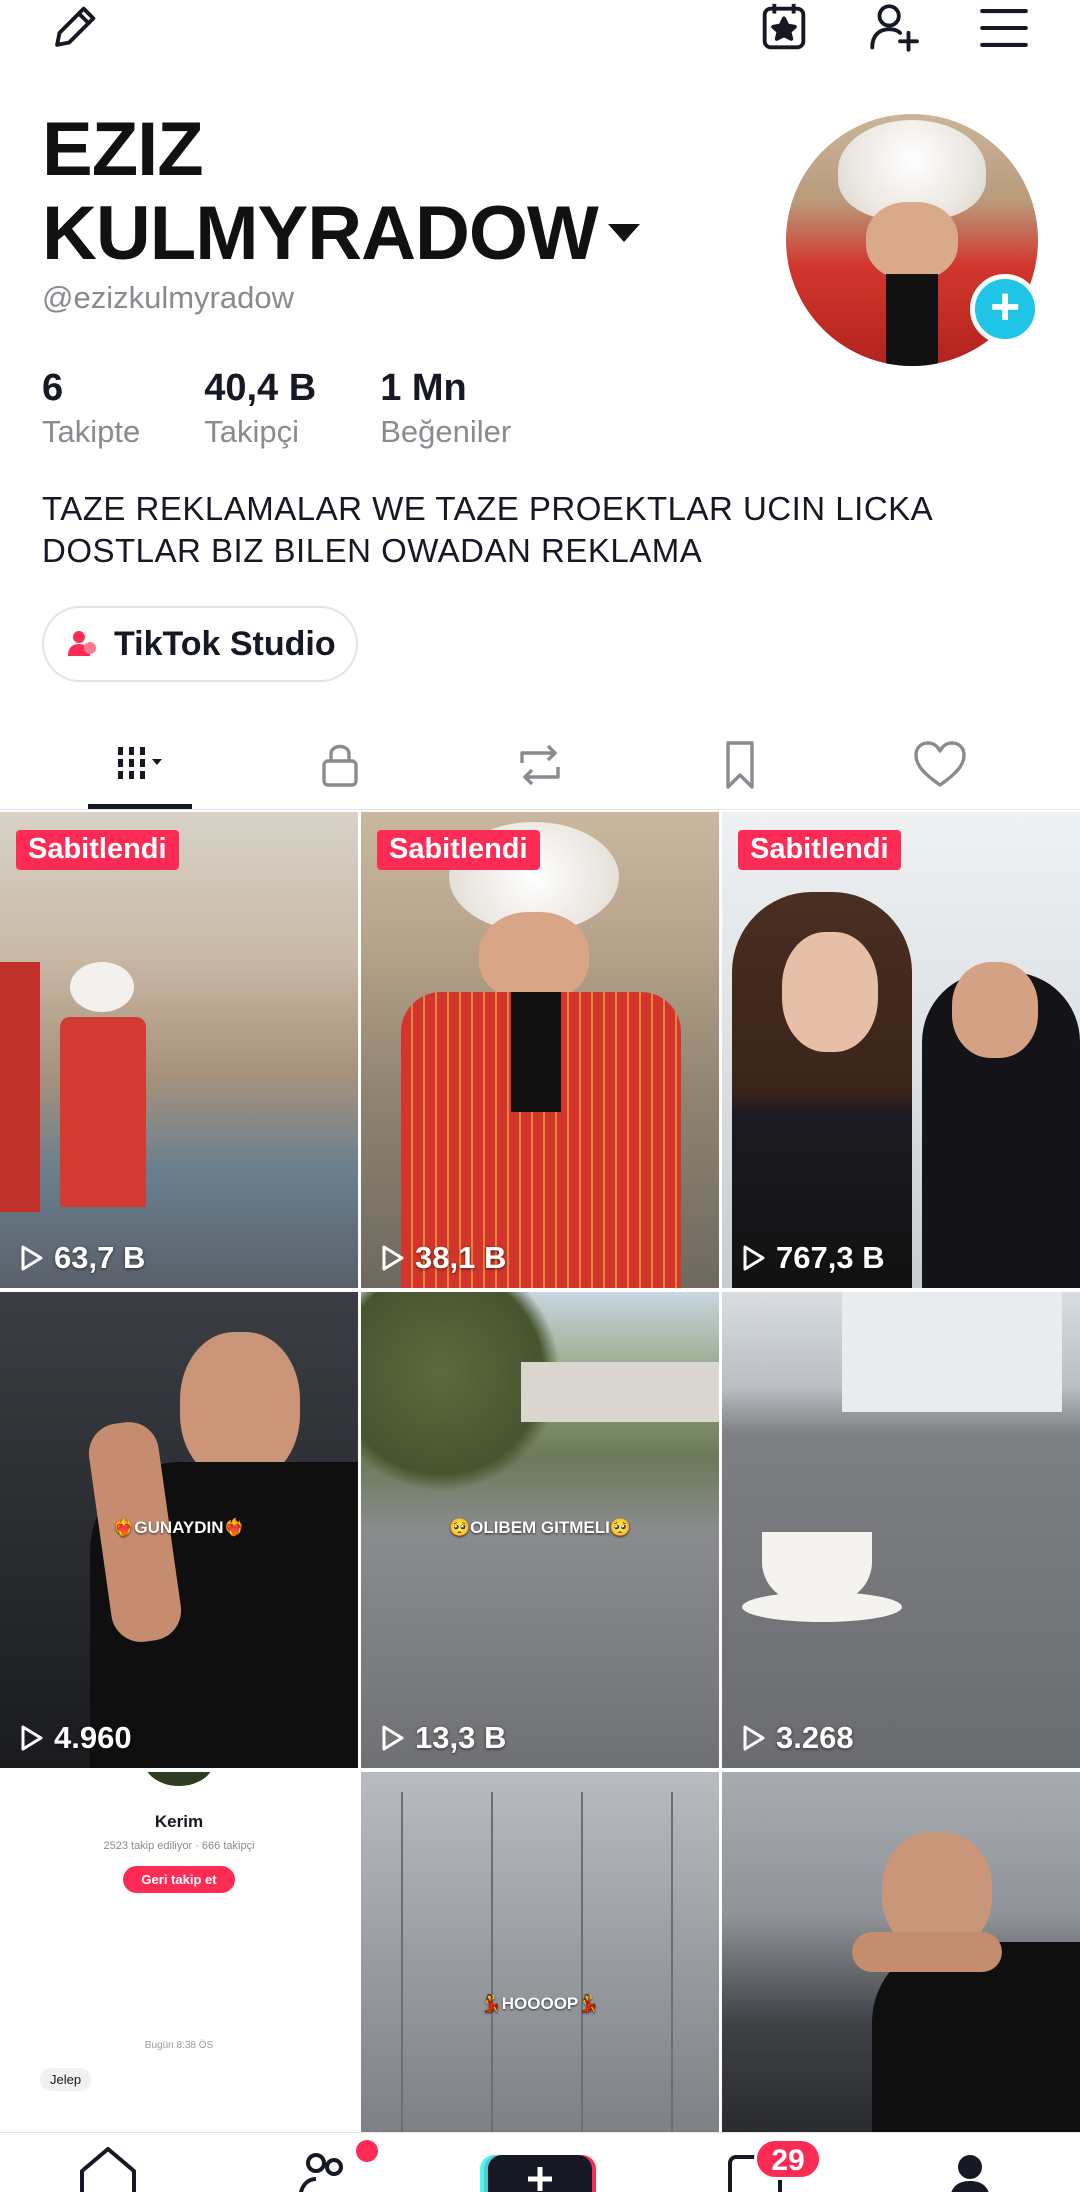  Describe the element at coordinates (620, 1392) in the screenshot. I see `thumb-5-wall-shape` at that location.